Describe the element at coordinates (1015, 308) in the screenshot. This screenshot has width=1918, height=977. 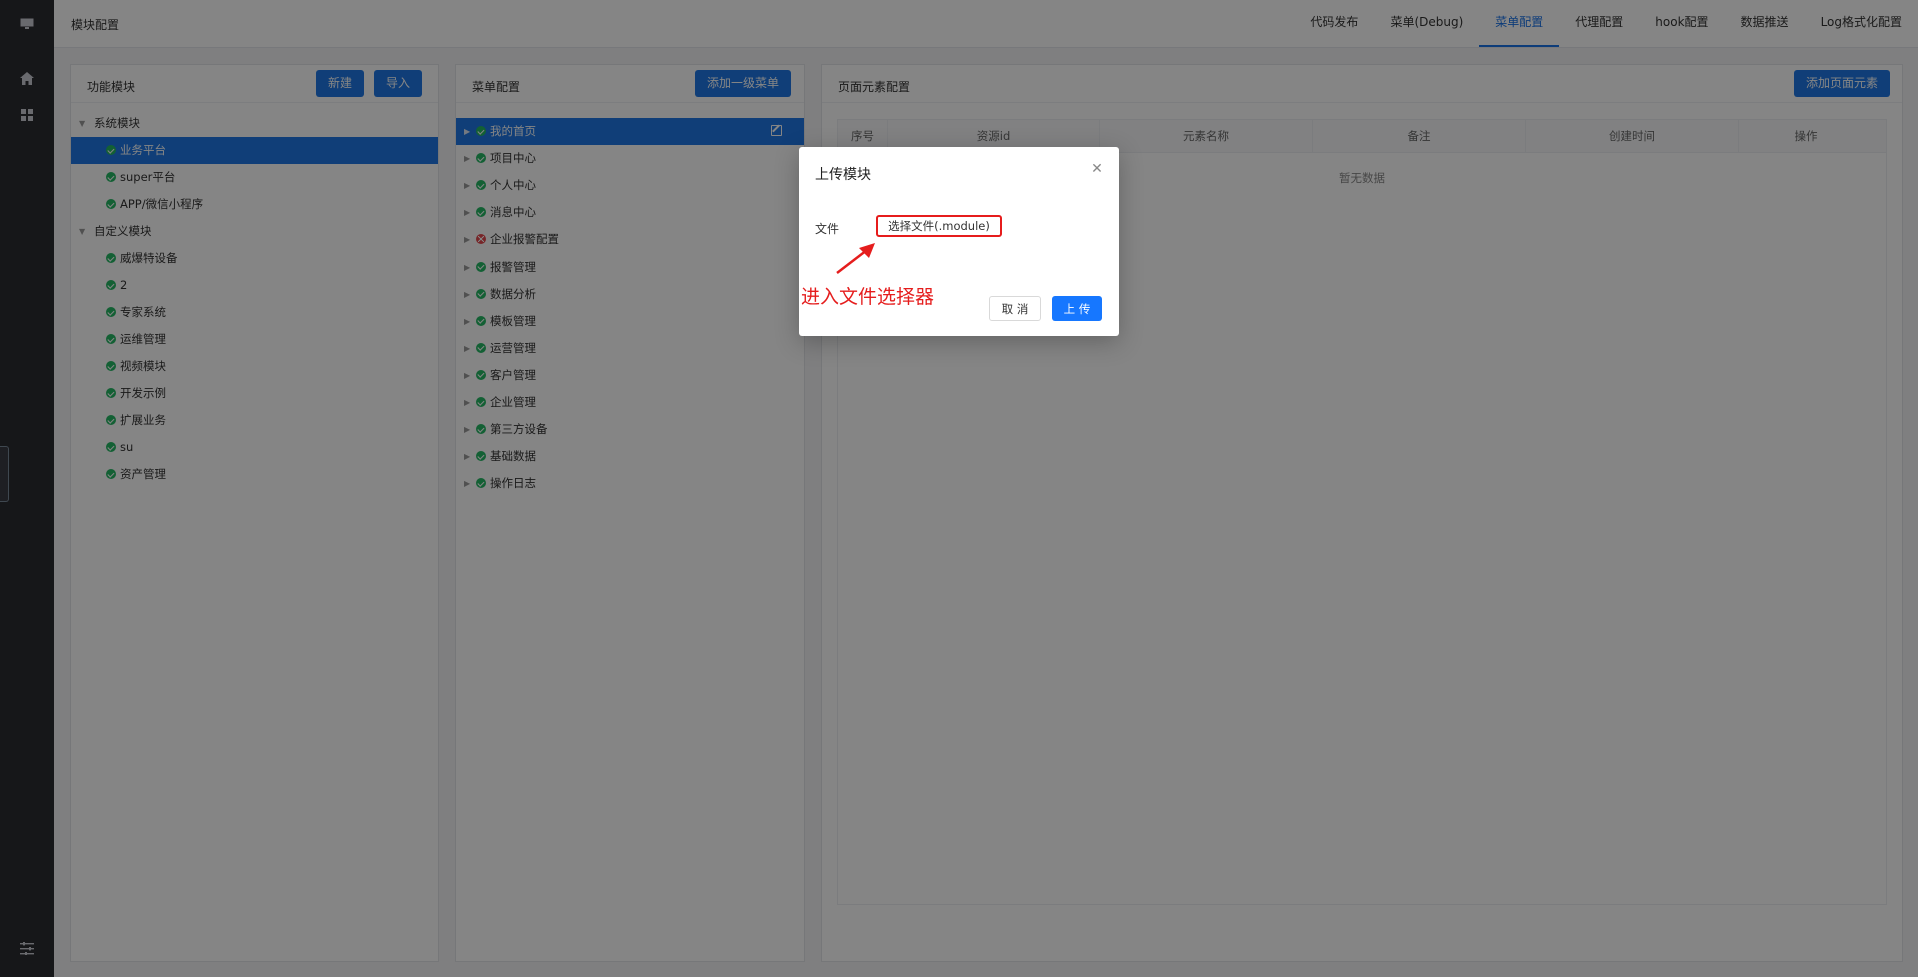
I see `cancel-button: 取 消` at that location.